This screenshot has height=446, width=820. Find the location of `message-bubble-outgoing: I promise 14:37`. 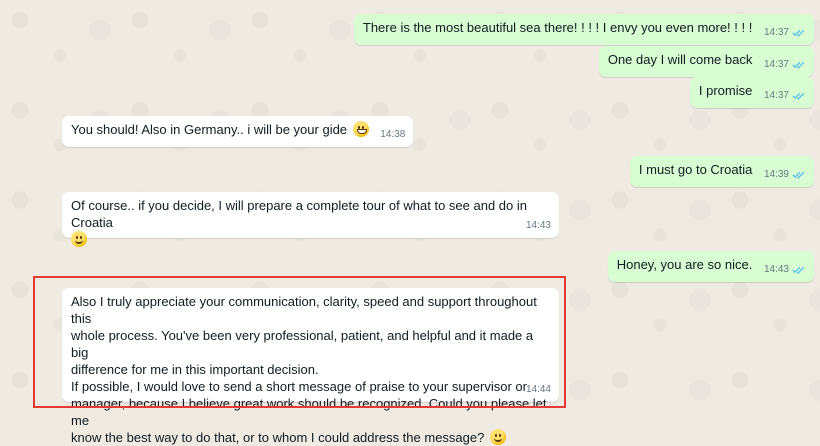

message-bubble-outgoing: I promise 14:37 is located at coordinates (751, 92).